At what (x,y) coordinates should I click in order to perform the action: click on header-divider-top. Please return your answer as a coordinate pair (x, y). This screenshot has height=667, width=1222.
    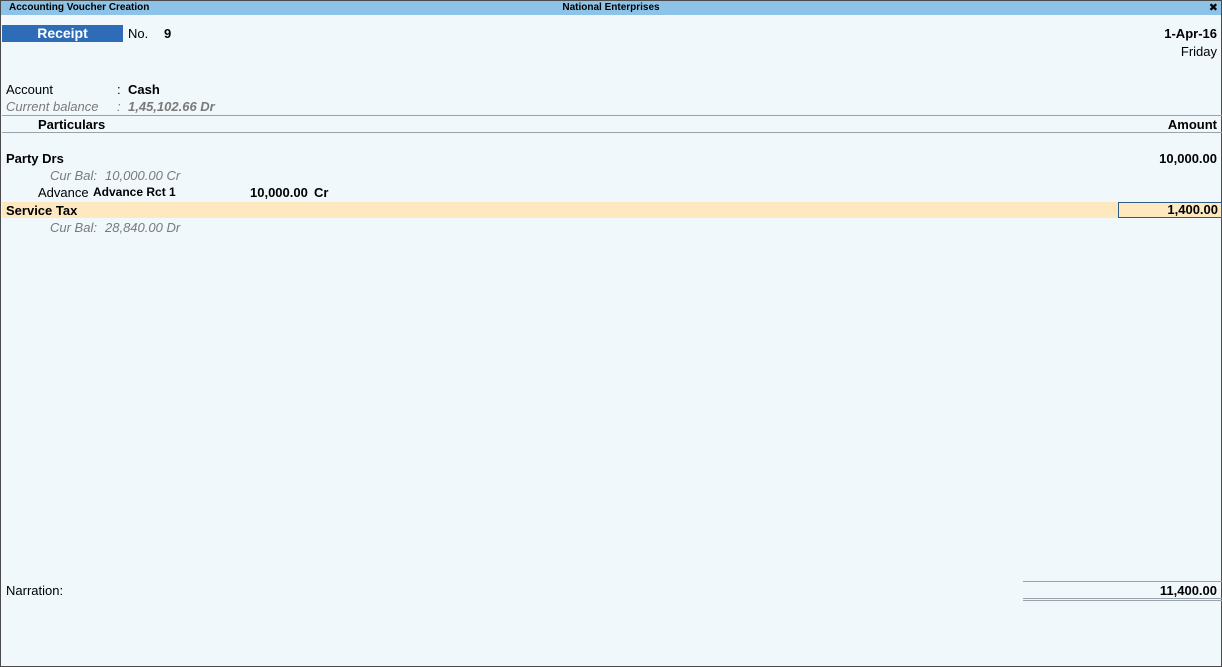
    Looking at the image, I should click on (612, 115).